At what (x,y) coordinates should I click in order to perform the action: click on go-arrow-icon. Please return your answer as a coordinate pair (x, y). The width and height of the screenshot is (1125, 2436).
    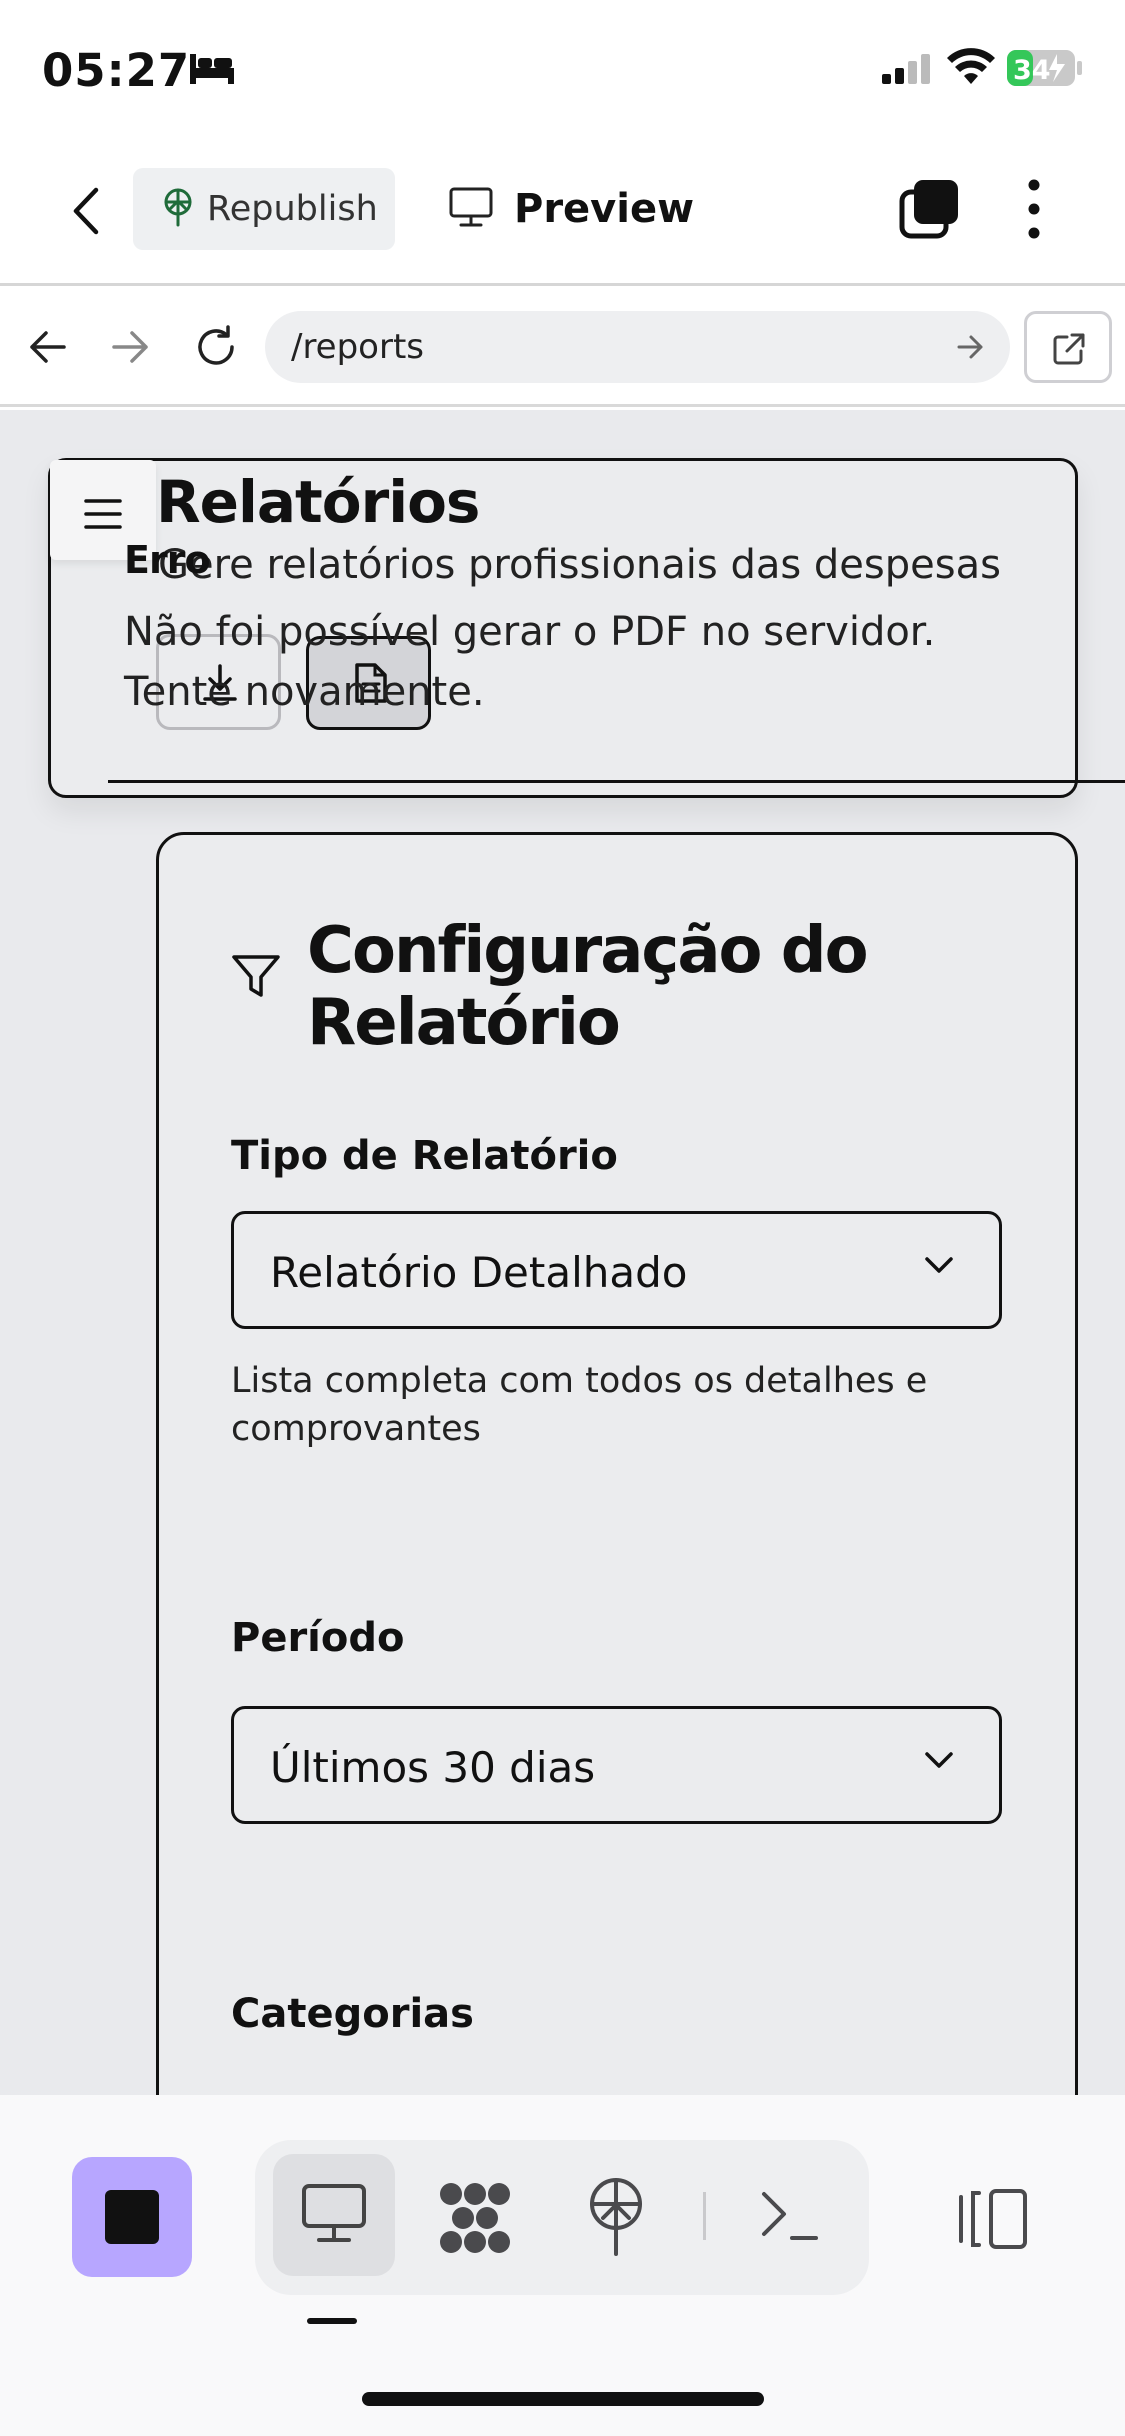
    Looking at the image, I should click on (971, 349).